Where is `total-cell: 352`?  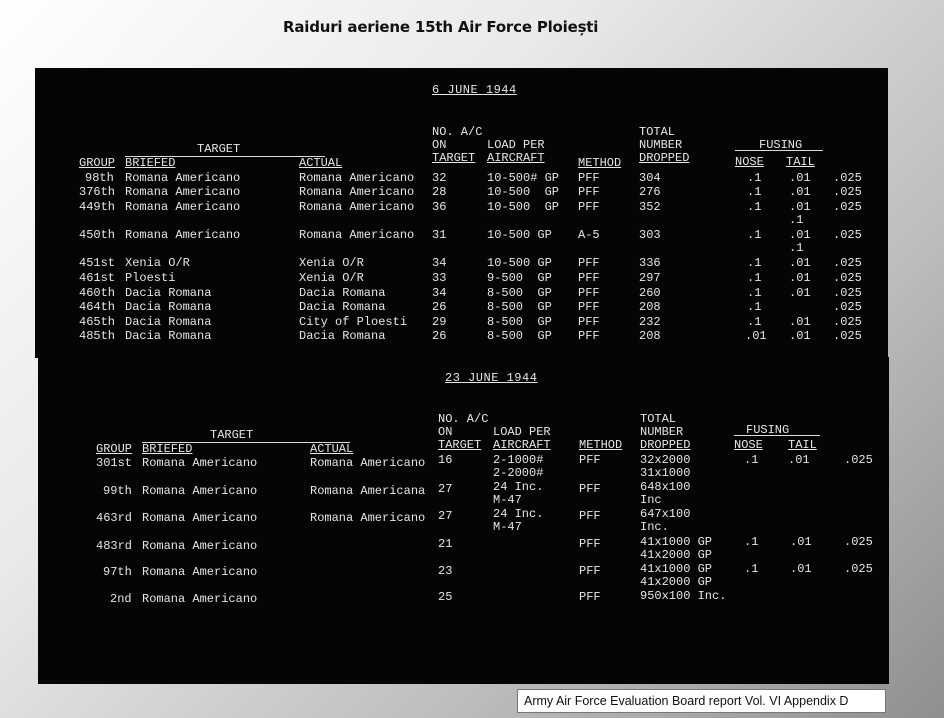 total-cell: 352 is located at coordinates (650, 207).